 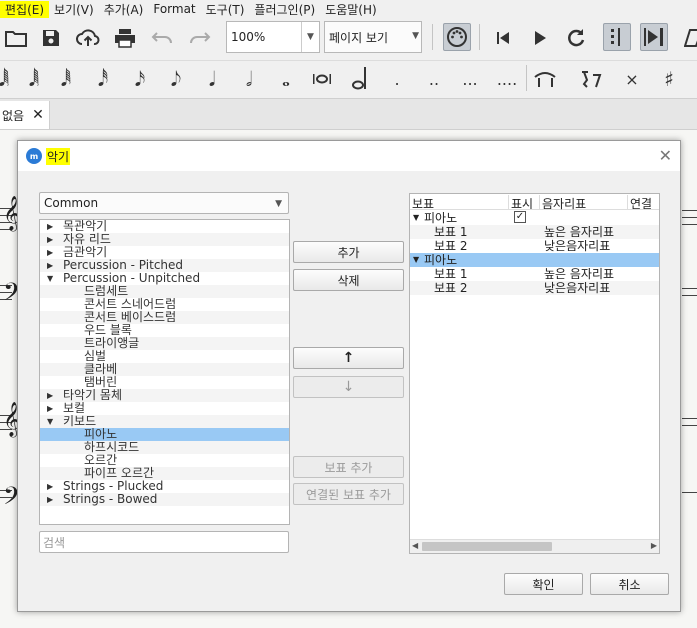 What do you see at coordinates (225, 9) in the screenshot?
I see `menu-tools: 도구(T)` at bounding box center [225, 9].